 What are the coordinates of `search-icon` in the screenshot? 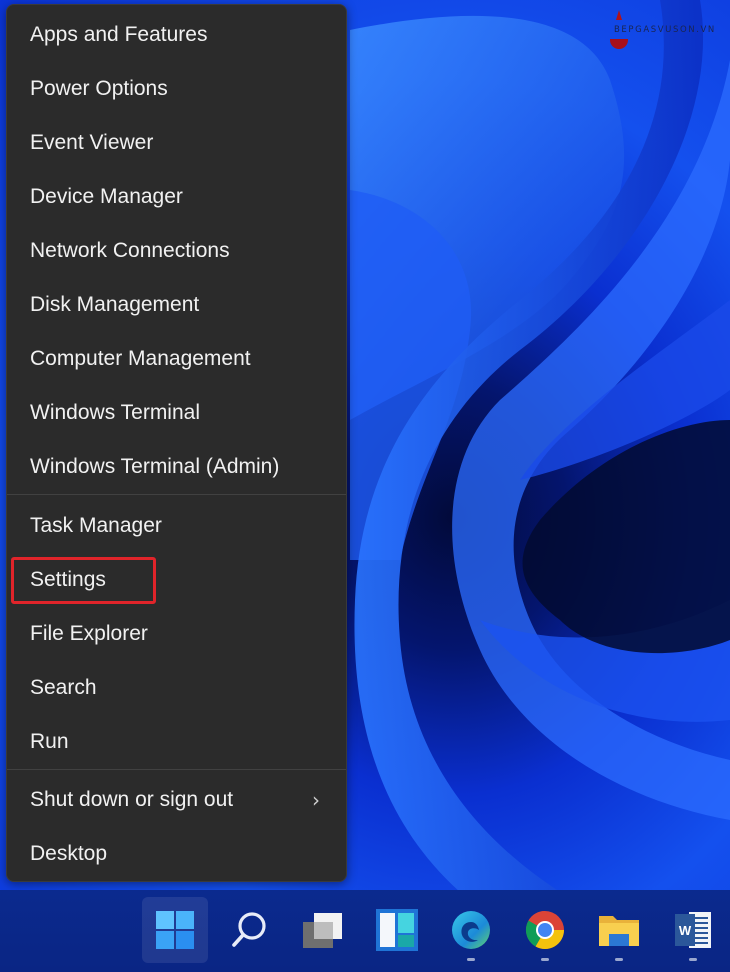 It's located at (249, 929).